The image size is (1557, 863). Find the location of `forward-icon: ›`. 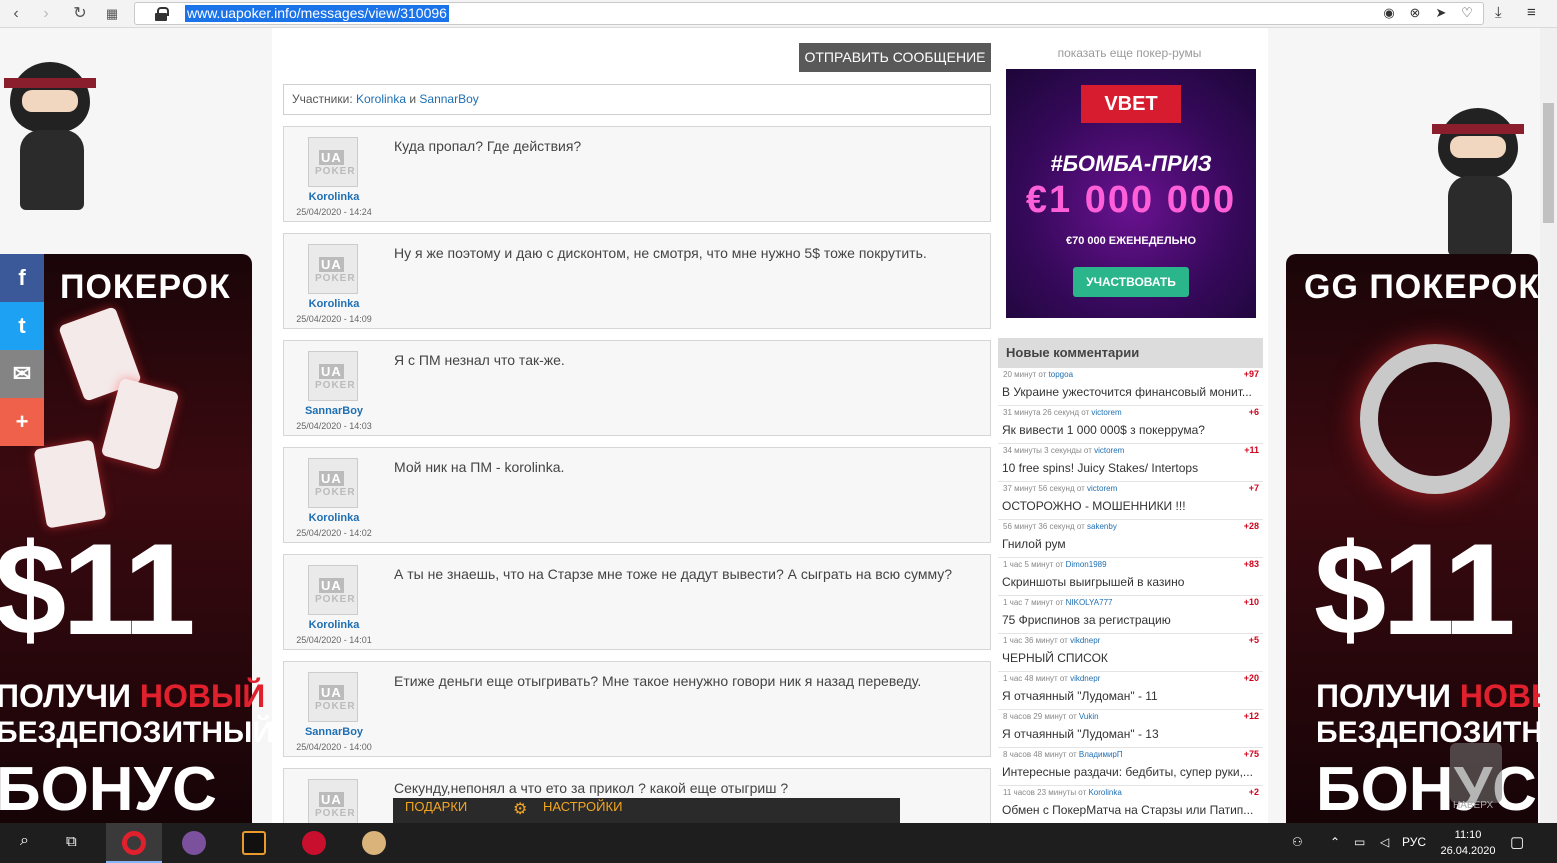

forward-icon: › is located at coordinates (46, 14).